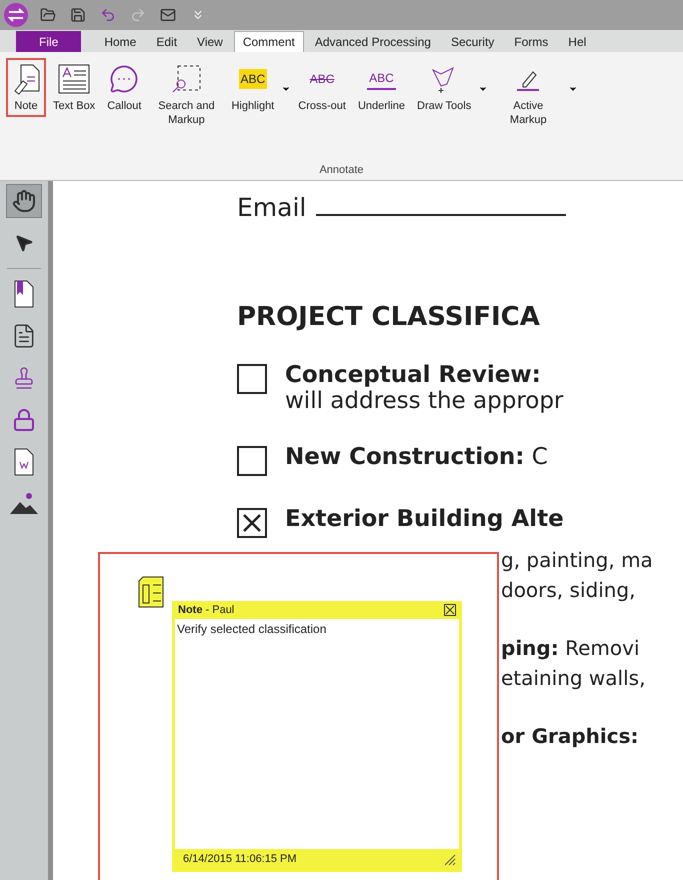 The image size is (683, 880). Describe the element at coordinates (108, 15) in the screenshot. I see `undo-icon` at that location.